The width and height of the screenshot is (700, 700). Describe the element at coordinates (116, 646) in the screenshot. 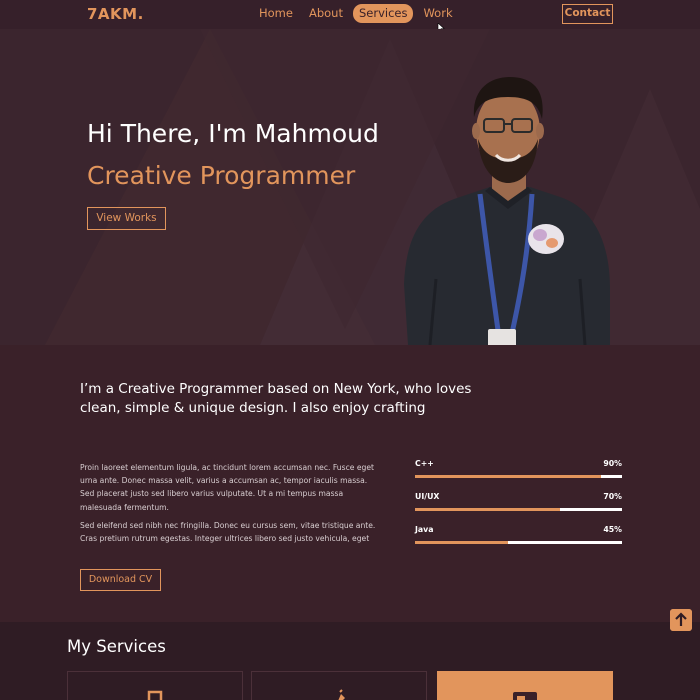

I see `services-title: My Services` at that location.